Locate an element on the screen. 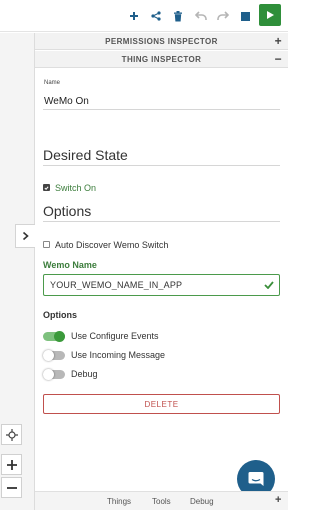  permissions-inspector-title: PERMISSIONS INSPECTOR is located at coordinates (161, 41).